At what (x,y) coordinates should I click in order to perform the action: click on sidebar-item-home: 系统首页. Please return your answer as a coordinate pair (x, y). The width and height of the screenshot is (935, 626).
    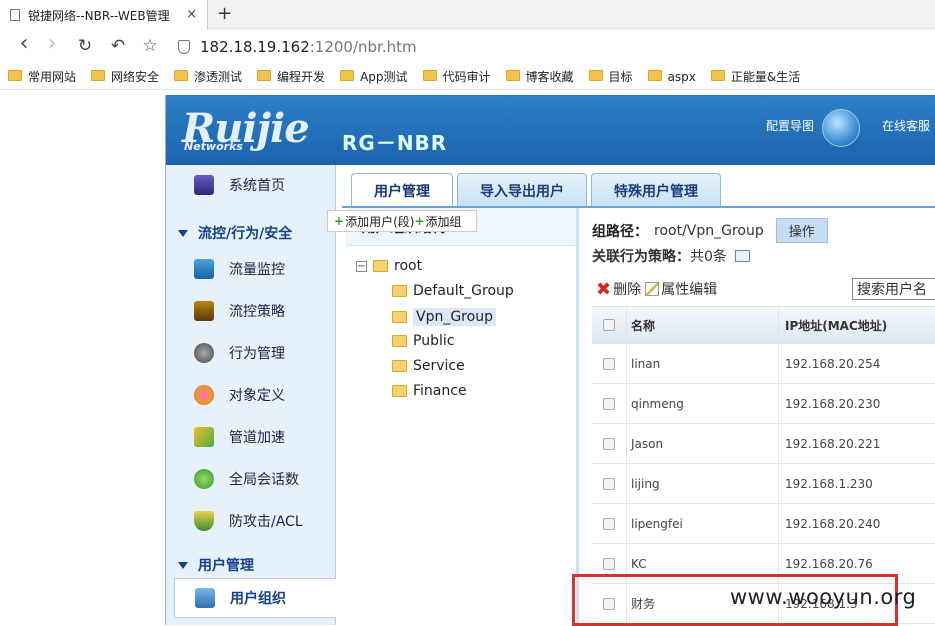
    Looking at the image, I should click on (251, 185).